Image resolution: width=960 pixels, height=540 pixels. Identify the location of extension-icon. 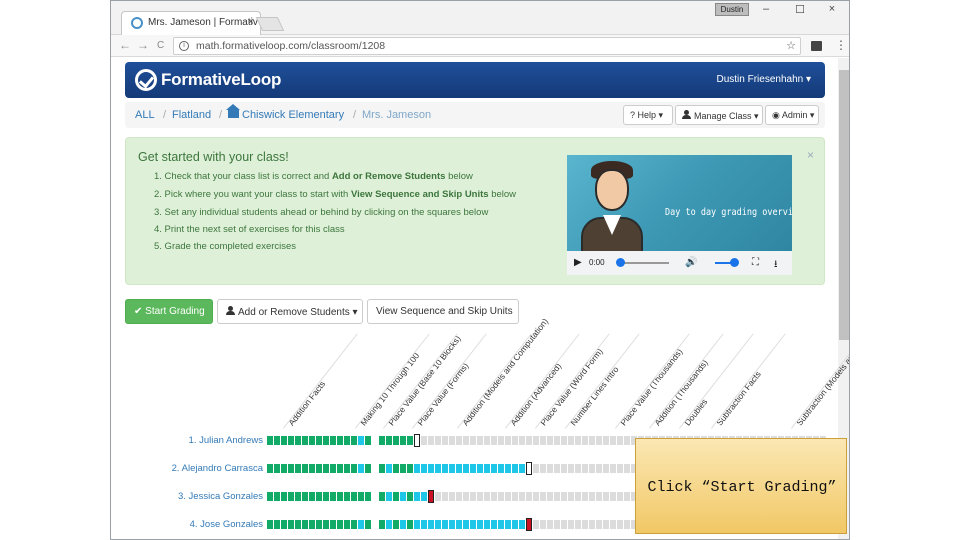
(816, 46).